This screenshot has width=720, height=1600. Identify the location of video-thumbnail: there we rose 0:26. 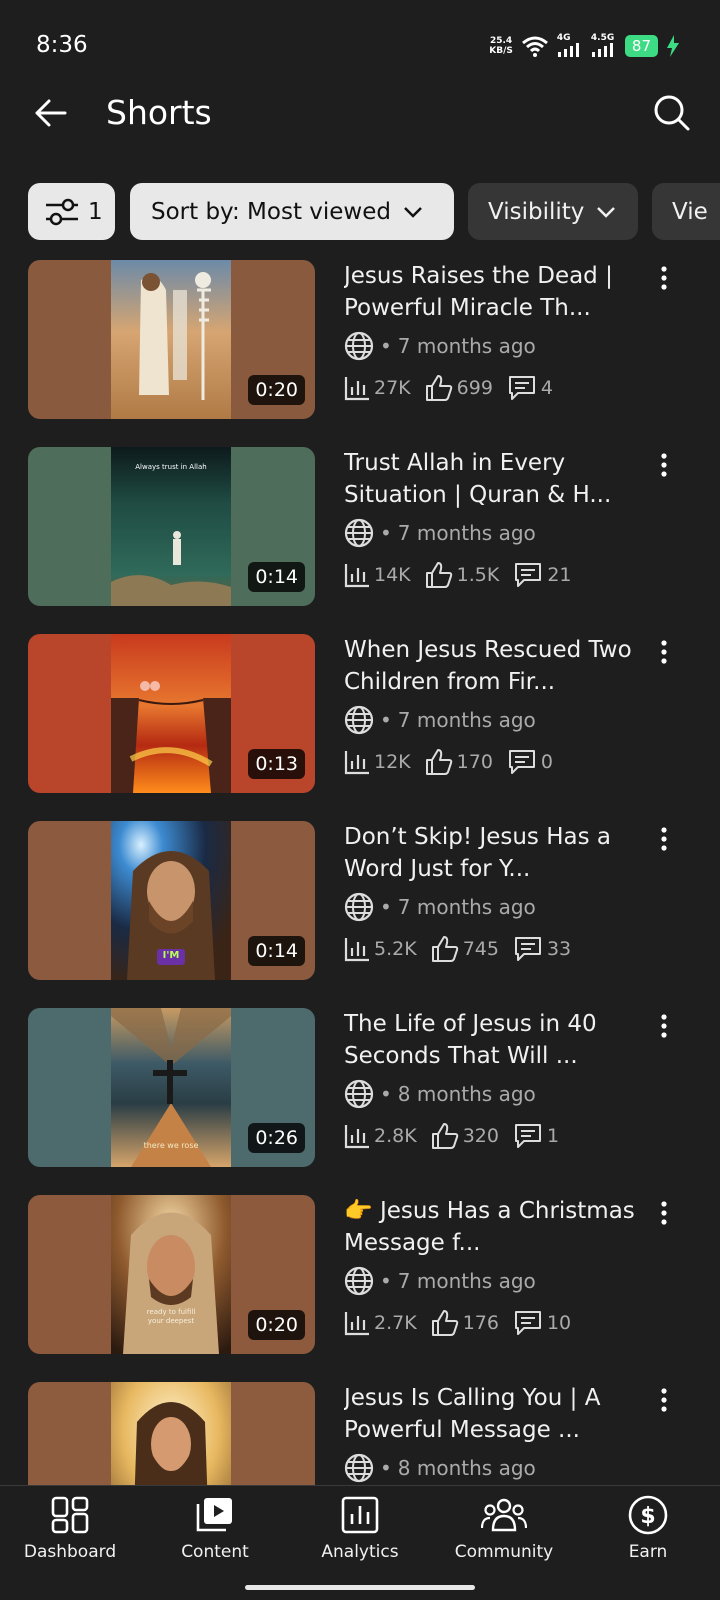
(171, 1087).